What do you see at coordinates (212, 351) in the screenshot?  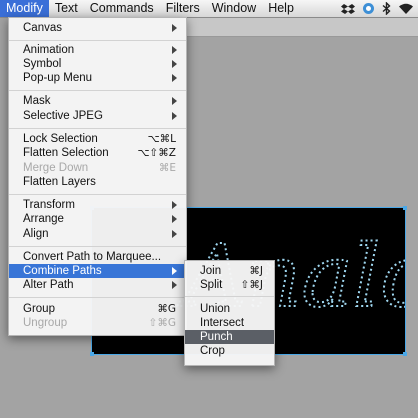 I see `menu-item-label: Crop` at bounding box center [212, 351].